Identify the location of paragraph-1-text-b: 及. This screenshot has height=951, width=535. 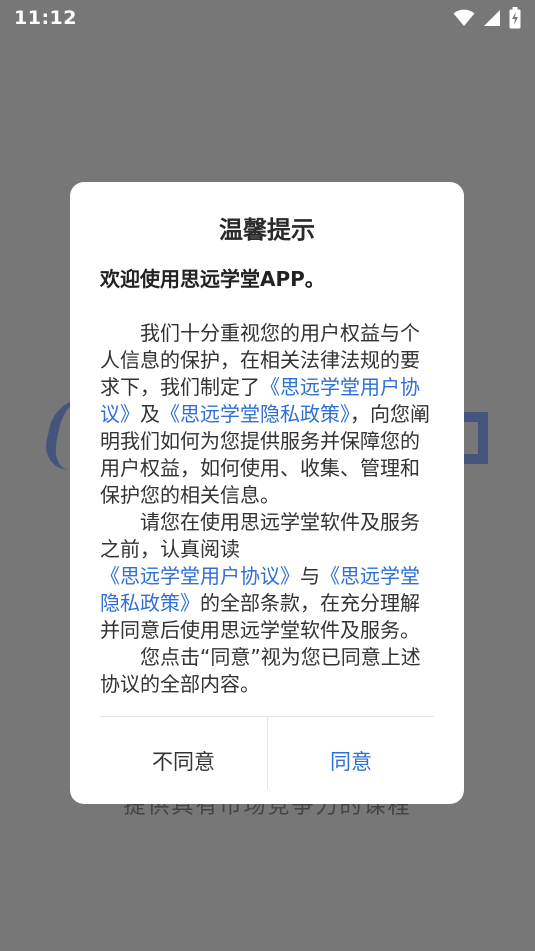
(150, 414).